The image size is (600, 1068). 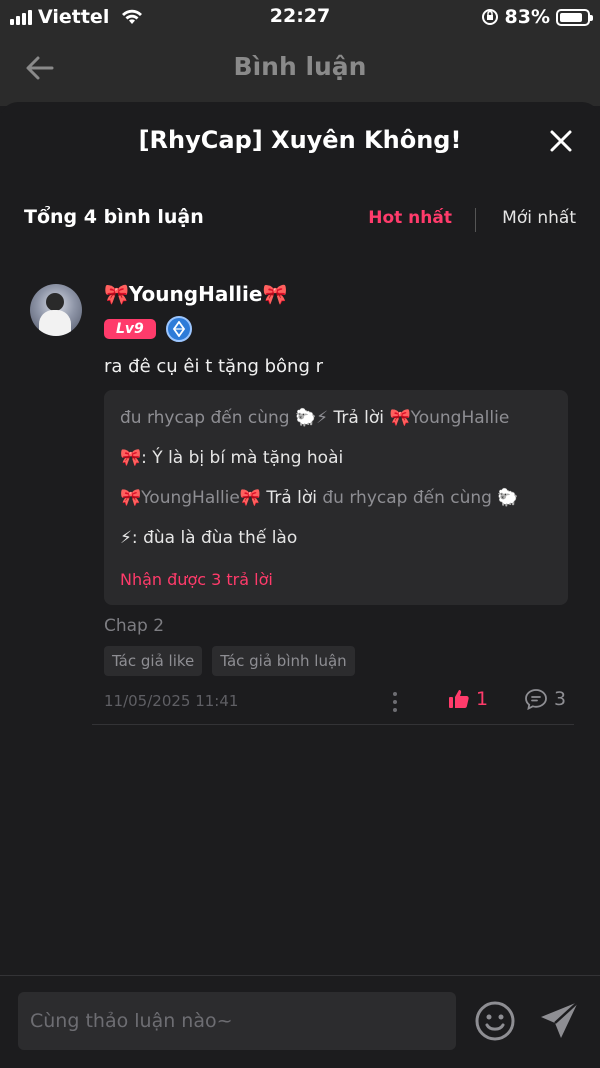 I want to click on emoji-icon, so click(x=495, y=1021).